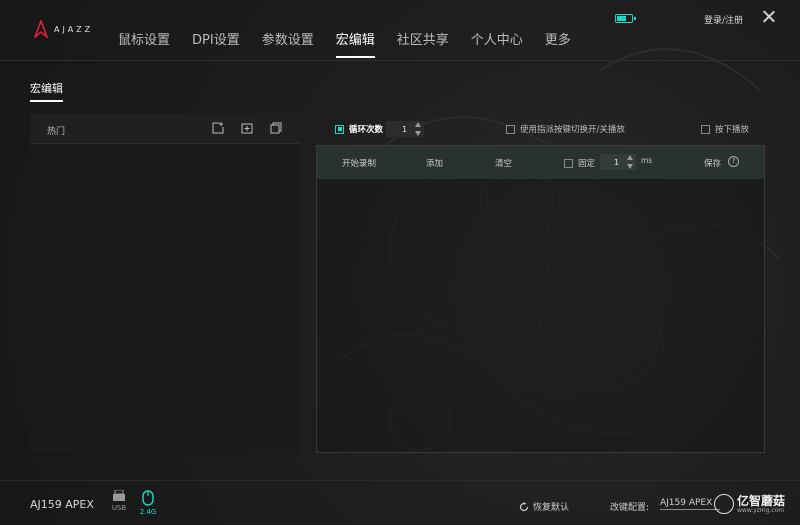 The width and height of the screenshot is (800, 525). I want to click on fixed-delay-option: 固定, so click(579, 163).